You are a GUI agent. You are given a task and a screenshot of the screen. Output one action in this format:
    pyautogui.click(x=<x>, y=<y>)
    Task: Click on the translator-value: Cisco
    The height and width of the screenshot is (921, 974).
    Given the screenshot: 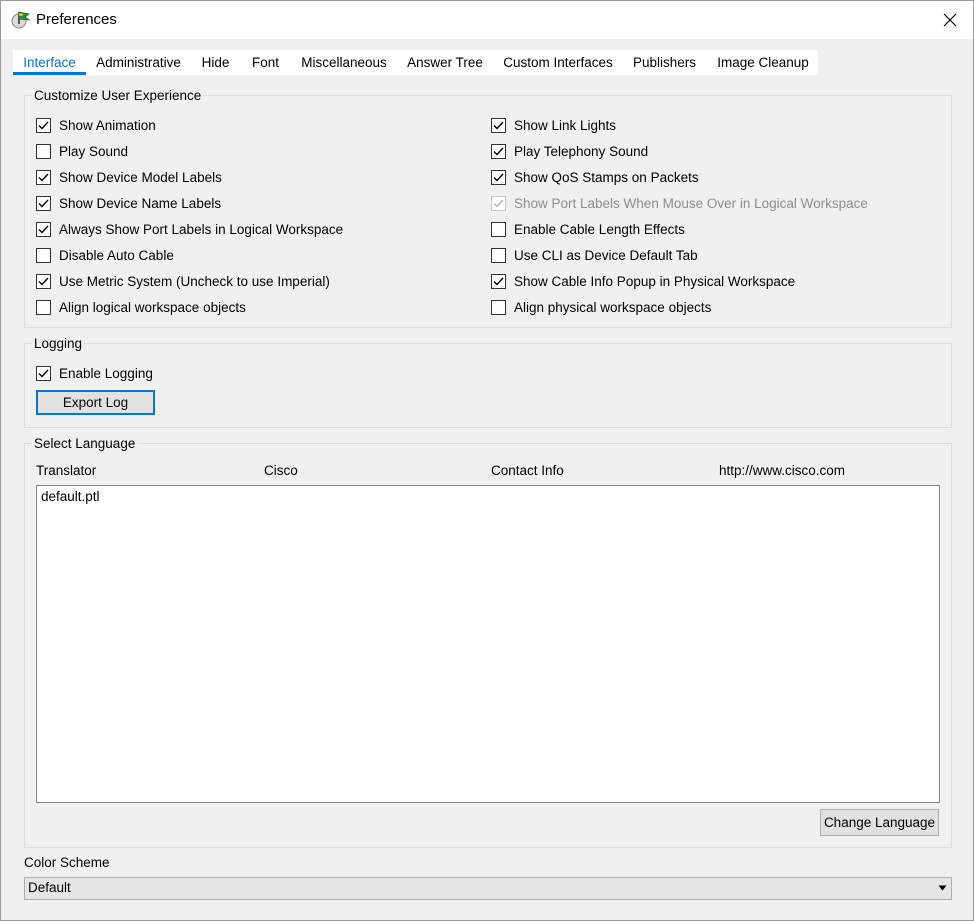 What is the action you would take?
    pyautogui.click(x=281, y=470)
    